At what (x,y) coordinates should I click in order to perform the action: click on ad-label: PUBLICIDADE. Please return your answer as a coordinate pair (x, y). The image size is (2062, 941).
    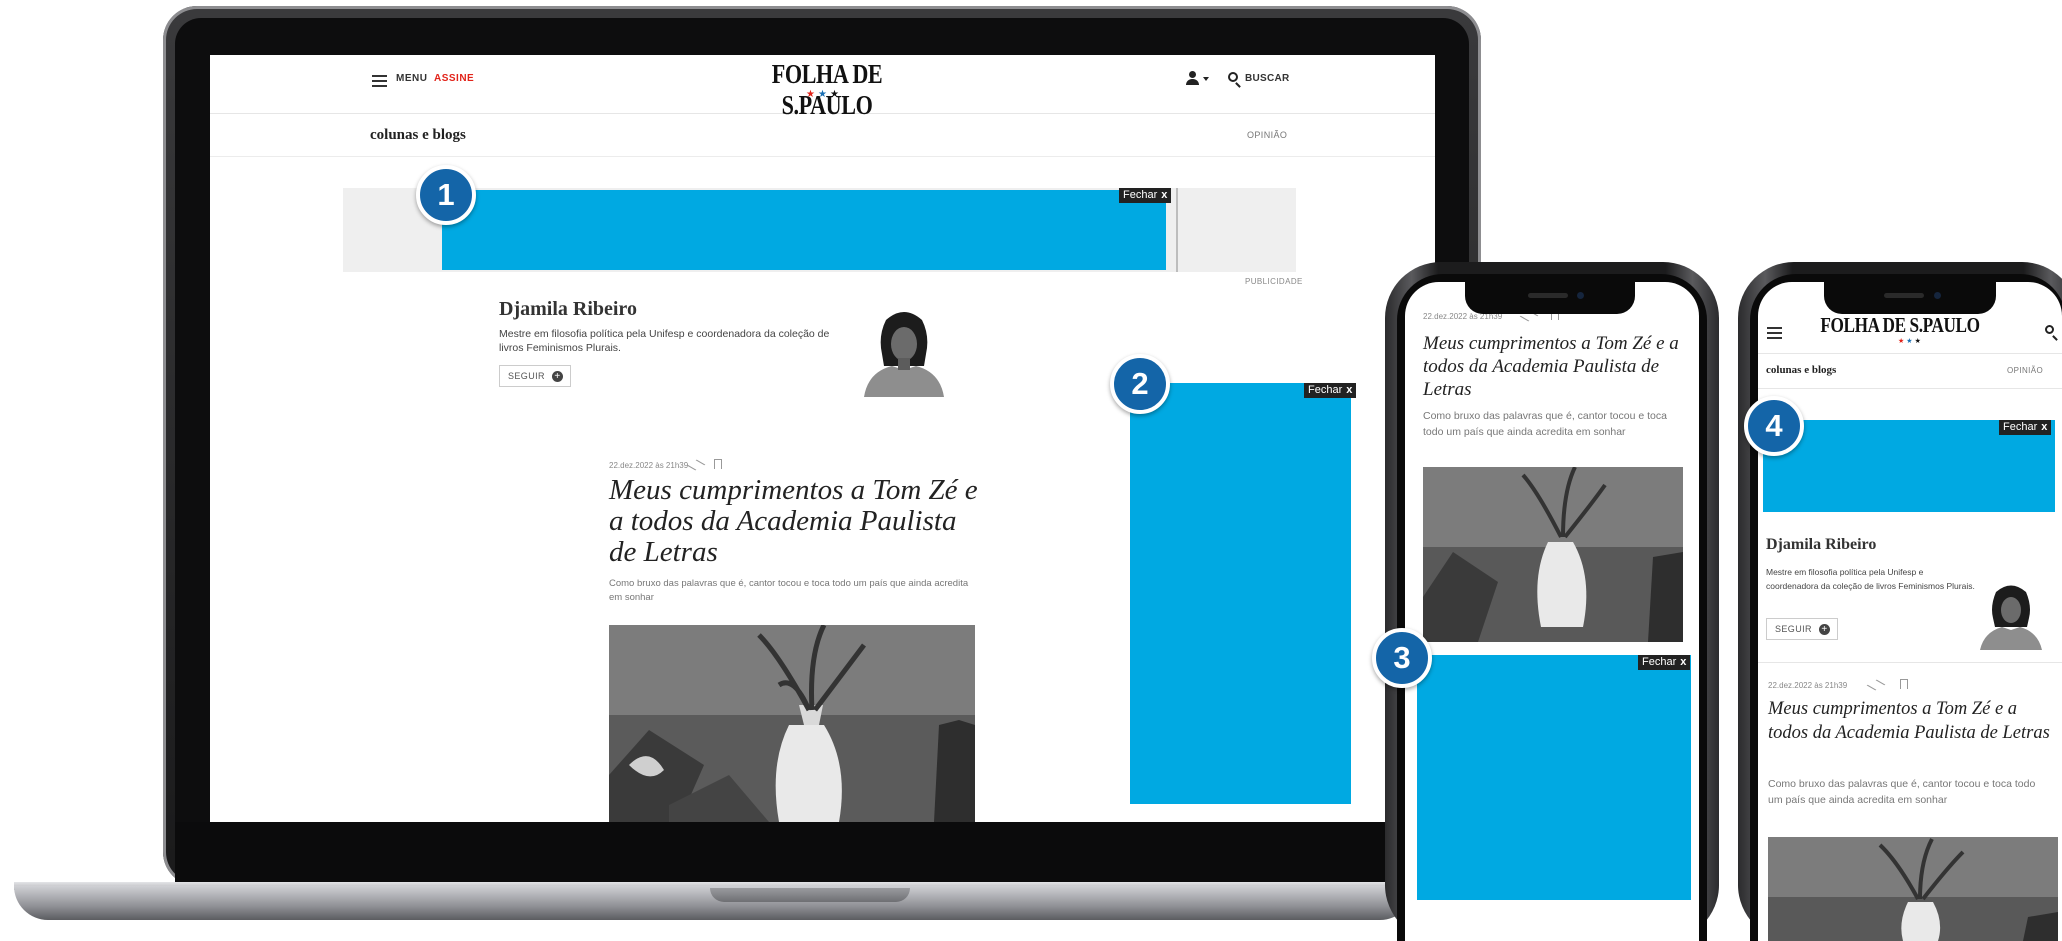
    Looking at the image, I should click on (1274, 281).